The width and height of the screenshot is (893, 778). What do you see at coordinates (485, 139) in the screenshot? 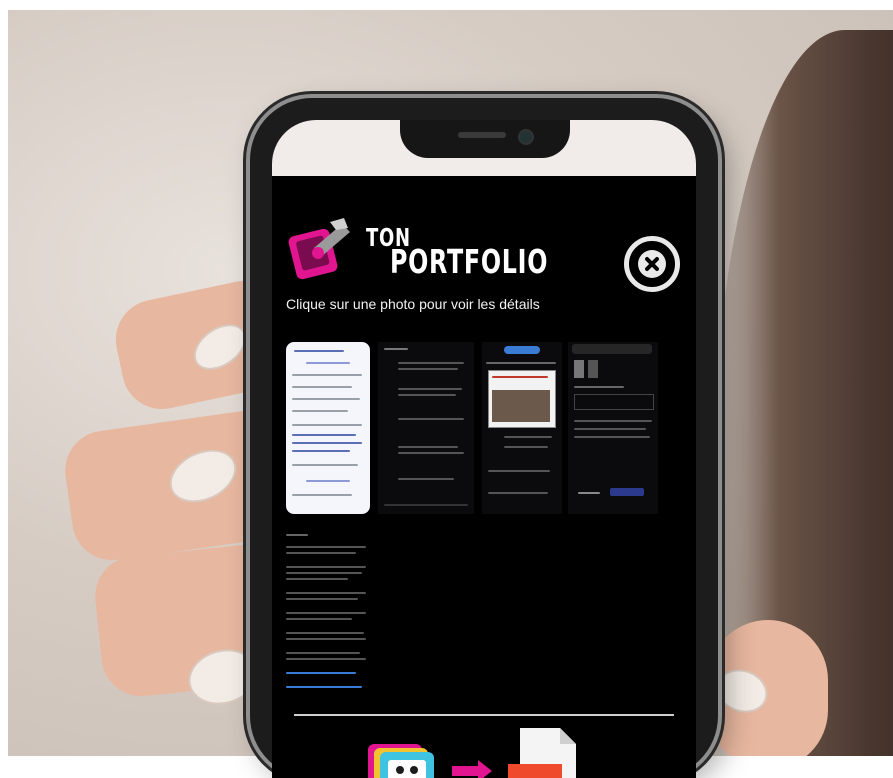
I see `phone-notch` at bounding box center [485, 139].